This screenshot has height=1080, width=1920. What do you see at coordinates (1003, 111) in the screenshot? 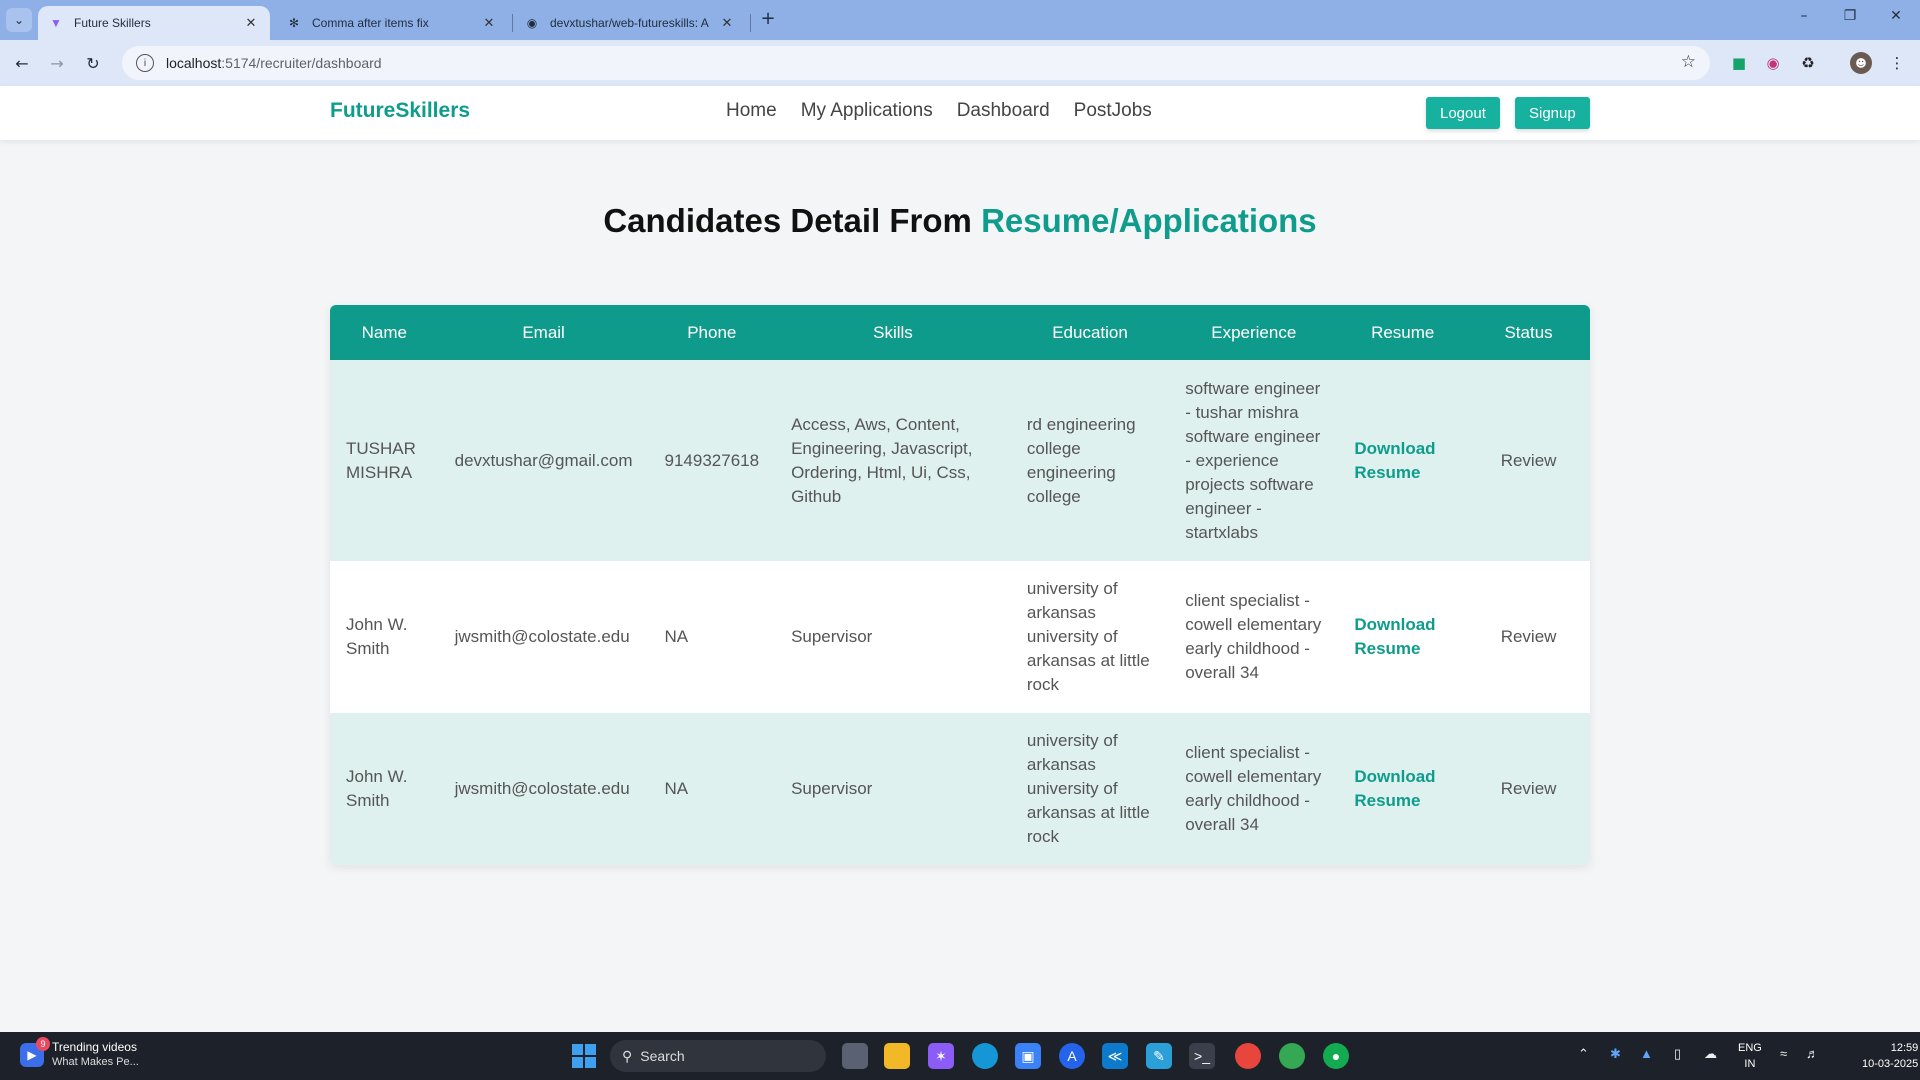
I see `nav-link-dashboard: Dashboard` at bounding box center [1003, 111].